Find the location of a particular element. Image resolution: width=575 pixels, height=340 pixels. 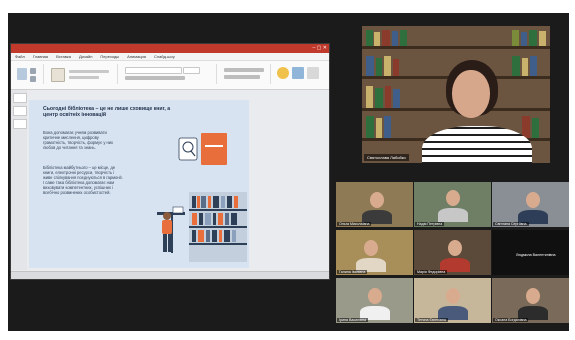

participant-tile: Світлана Сергіївна is located at coordinates (530, 204).